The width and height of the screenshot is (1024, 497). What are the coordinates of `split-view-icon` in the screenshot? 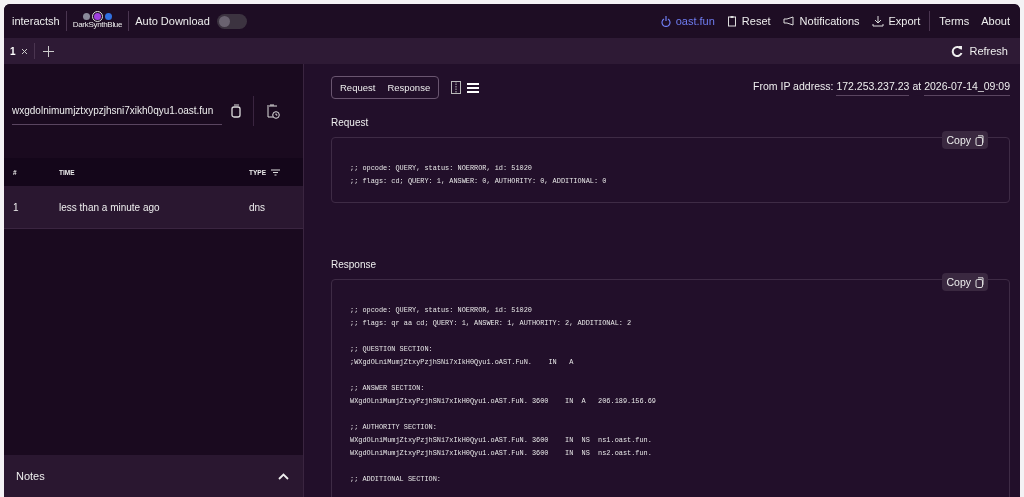 It's located at (456, 87).